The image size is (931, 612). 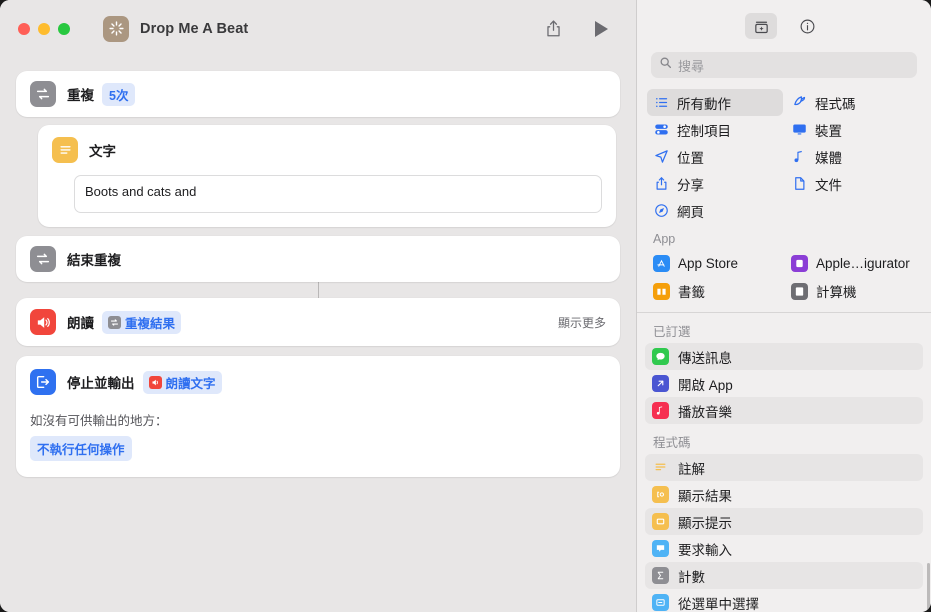 I want to click on category-all-actions: 所有動作, so click(x=715, y=102).